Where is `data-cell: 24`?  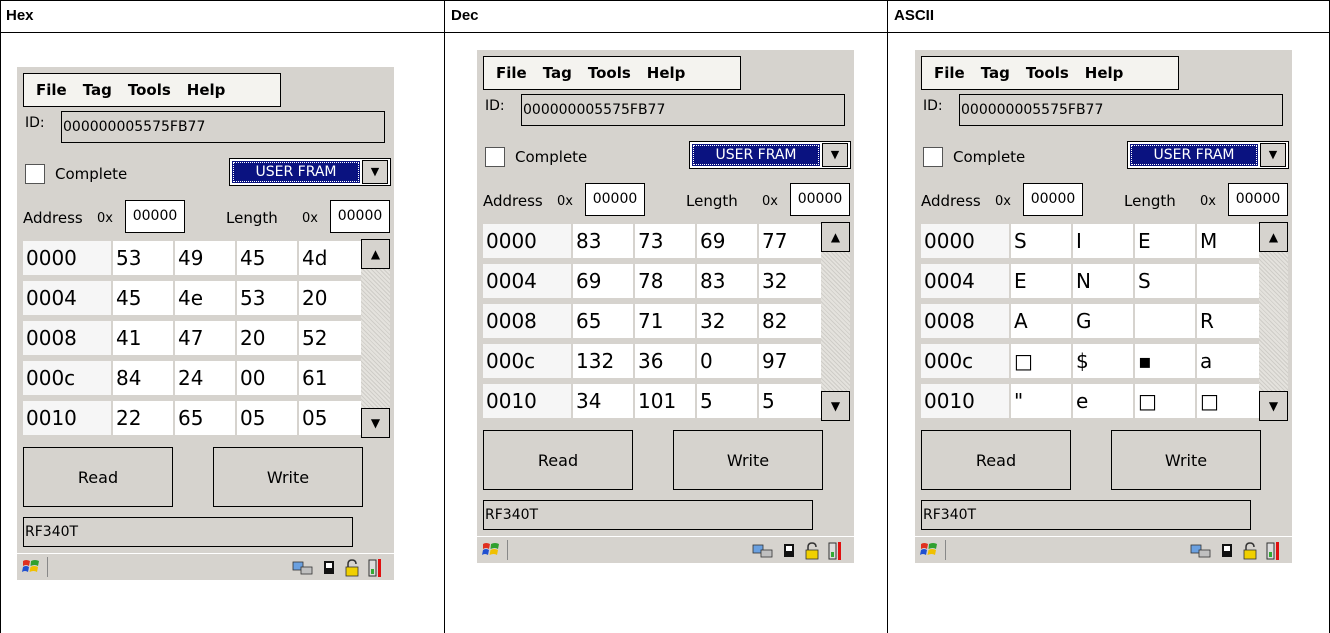
data-cell: 24 is located at coordinates (205, 378).